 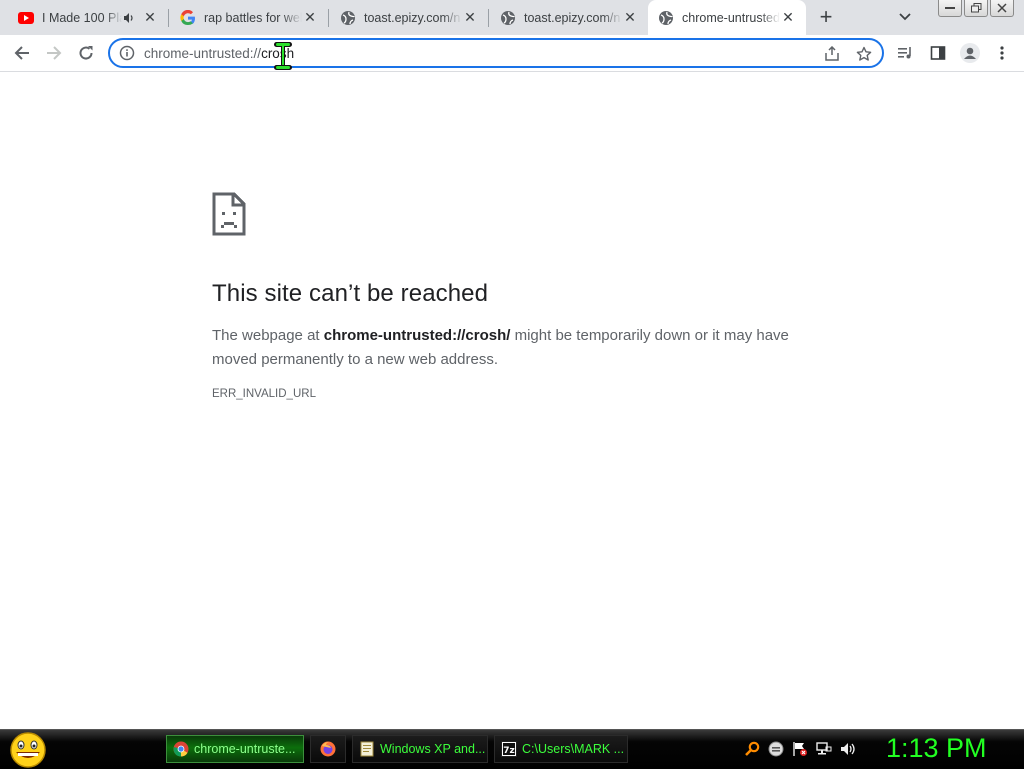 What do you see at coordinates (1002, 8) in the screenshot?
I see `close-window-button` at bounding box center [1002, 8].